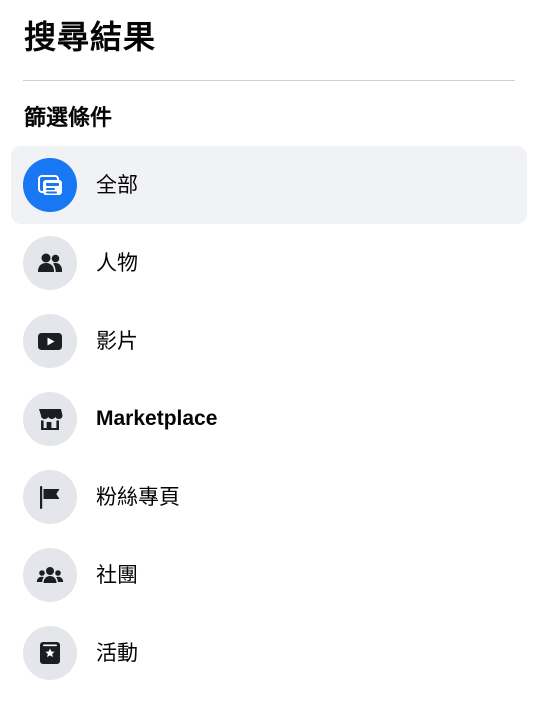 This screenshot has height=726, width=533. Describe the element at coordinates (269, 263) in the screenshot. I see `filter-item-people: 人物` at that location.